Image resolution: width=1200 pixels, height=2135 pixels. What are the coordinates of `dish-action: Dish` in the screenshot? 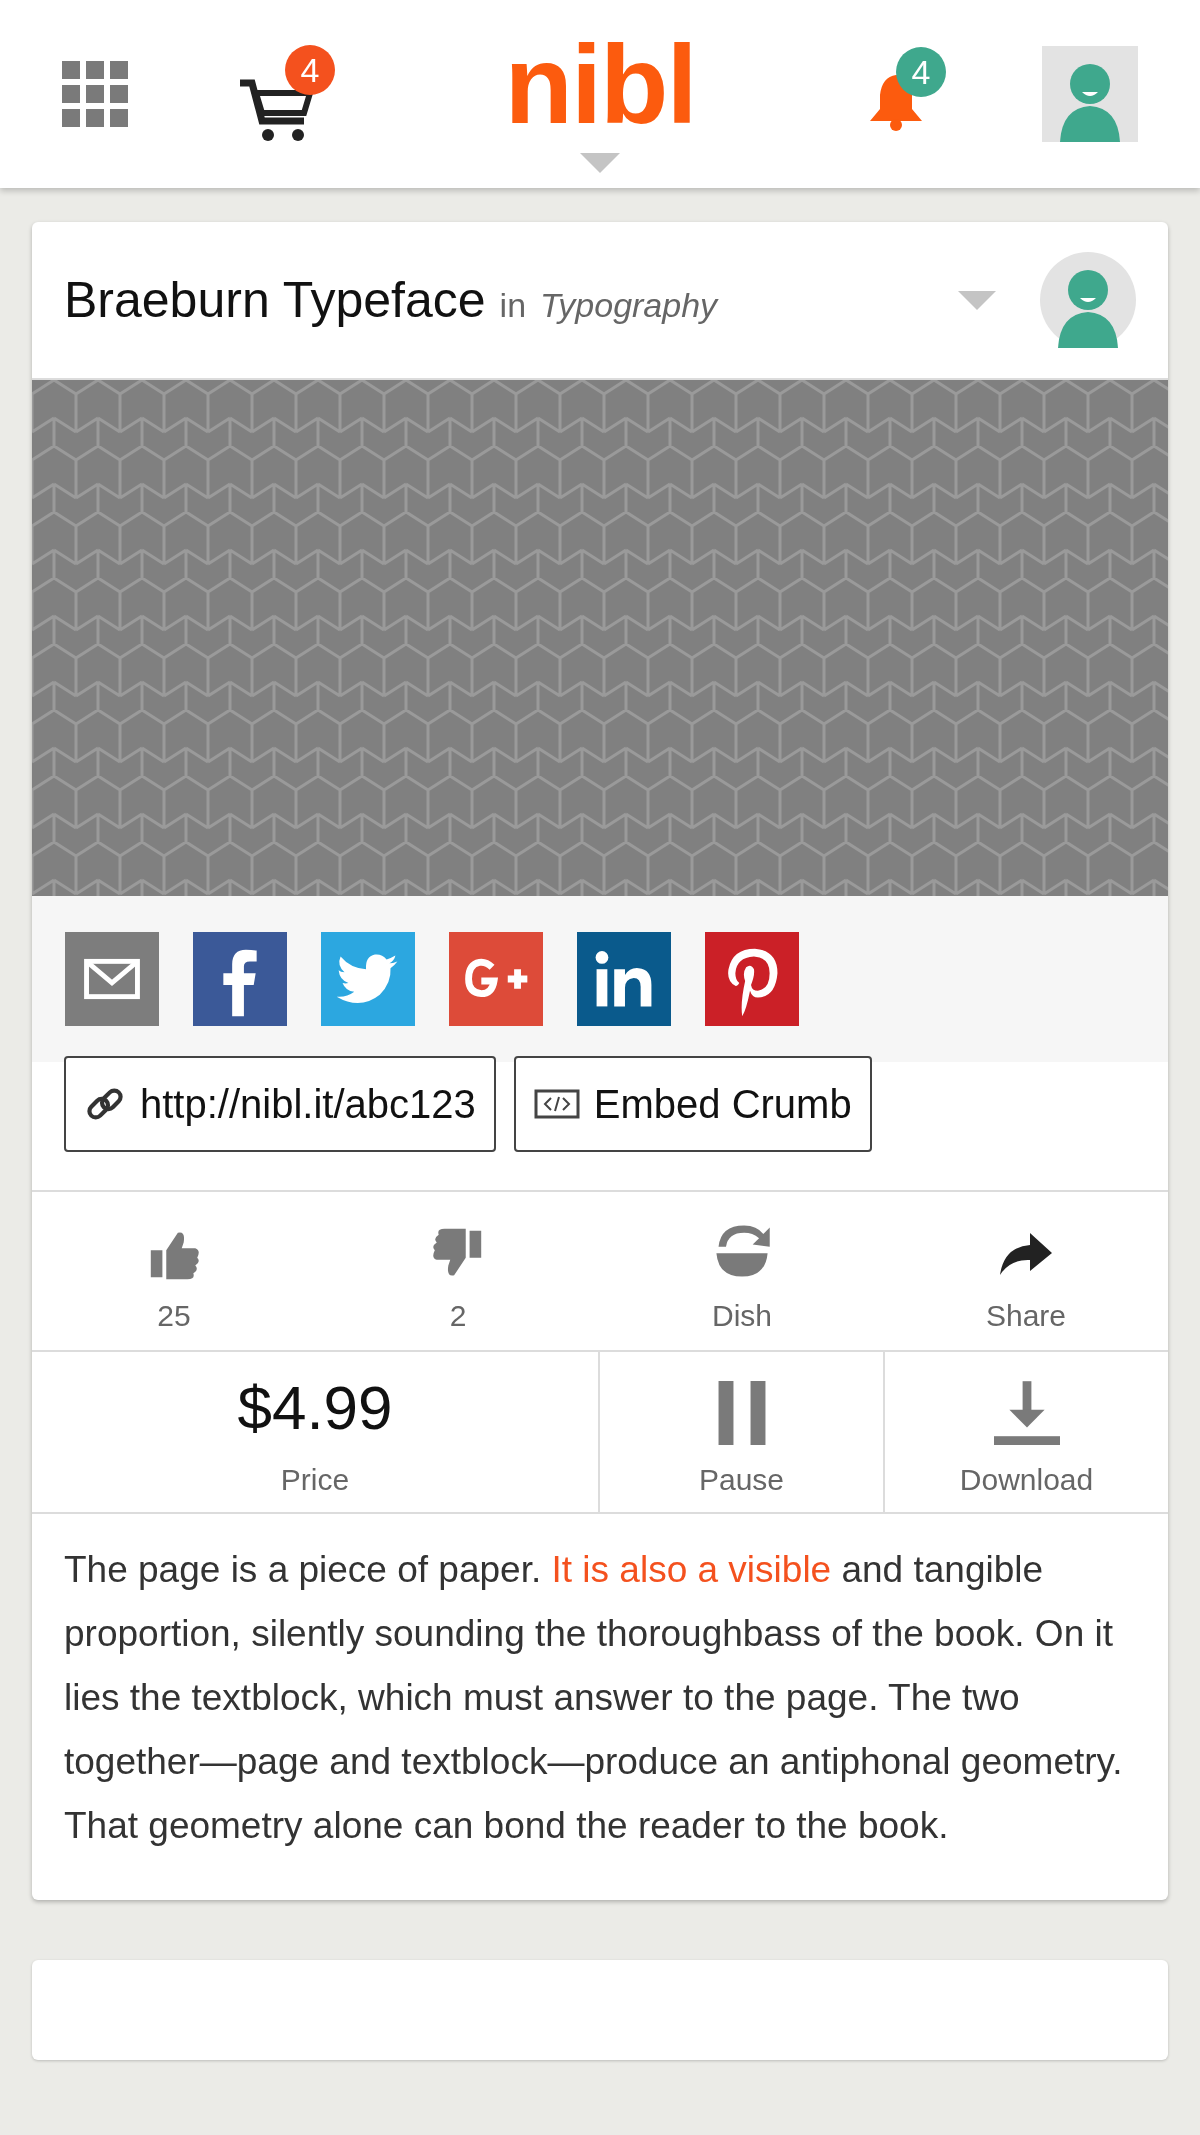 It's located at (742, 1271).